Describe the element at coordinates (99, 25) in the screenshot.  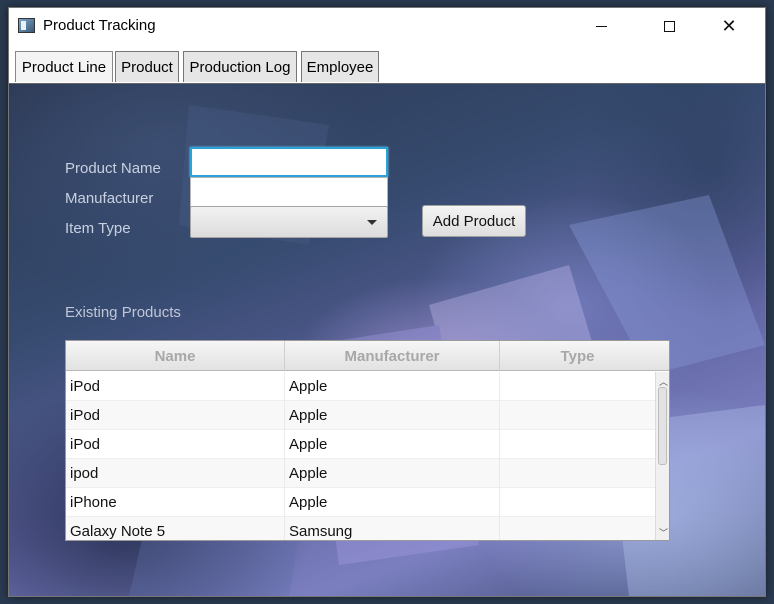
I see `window-title: Product Tracking` at that location.